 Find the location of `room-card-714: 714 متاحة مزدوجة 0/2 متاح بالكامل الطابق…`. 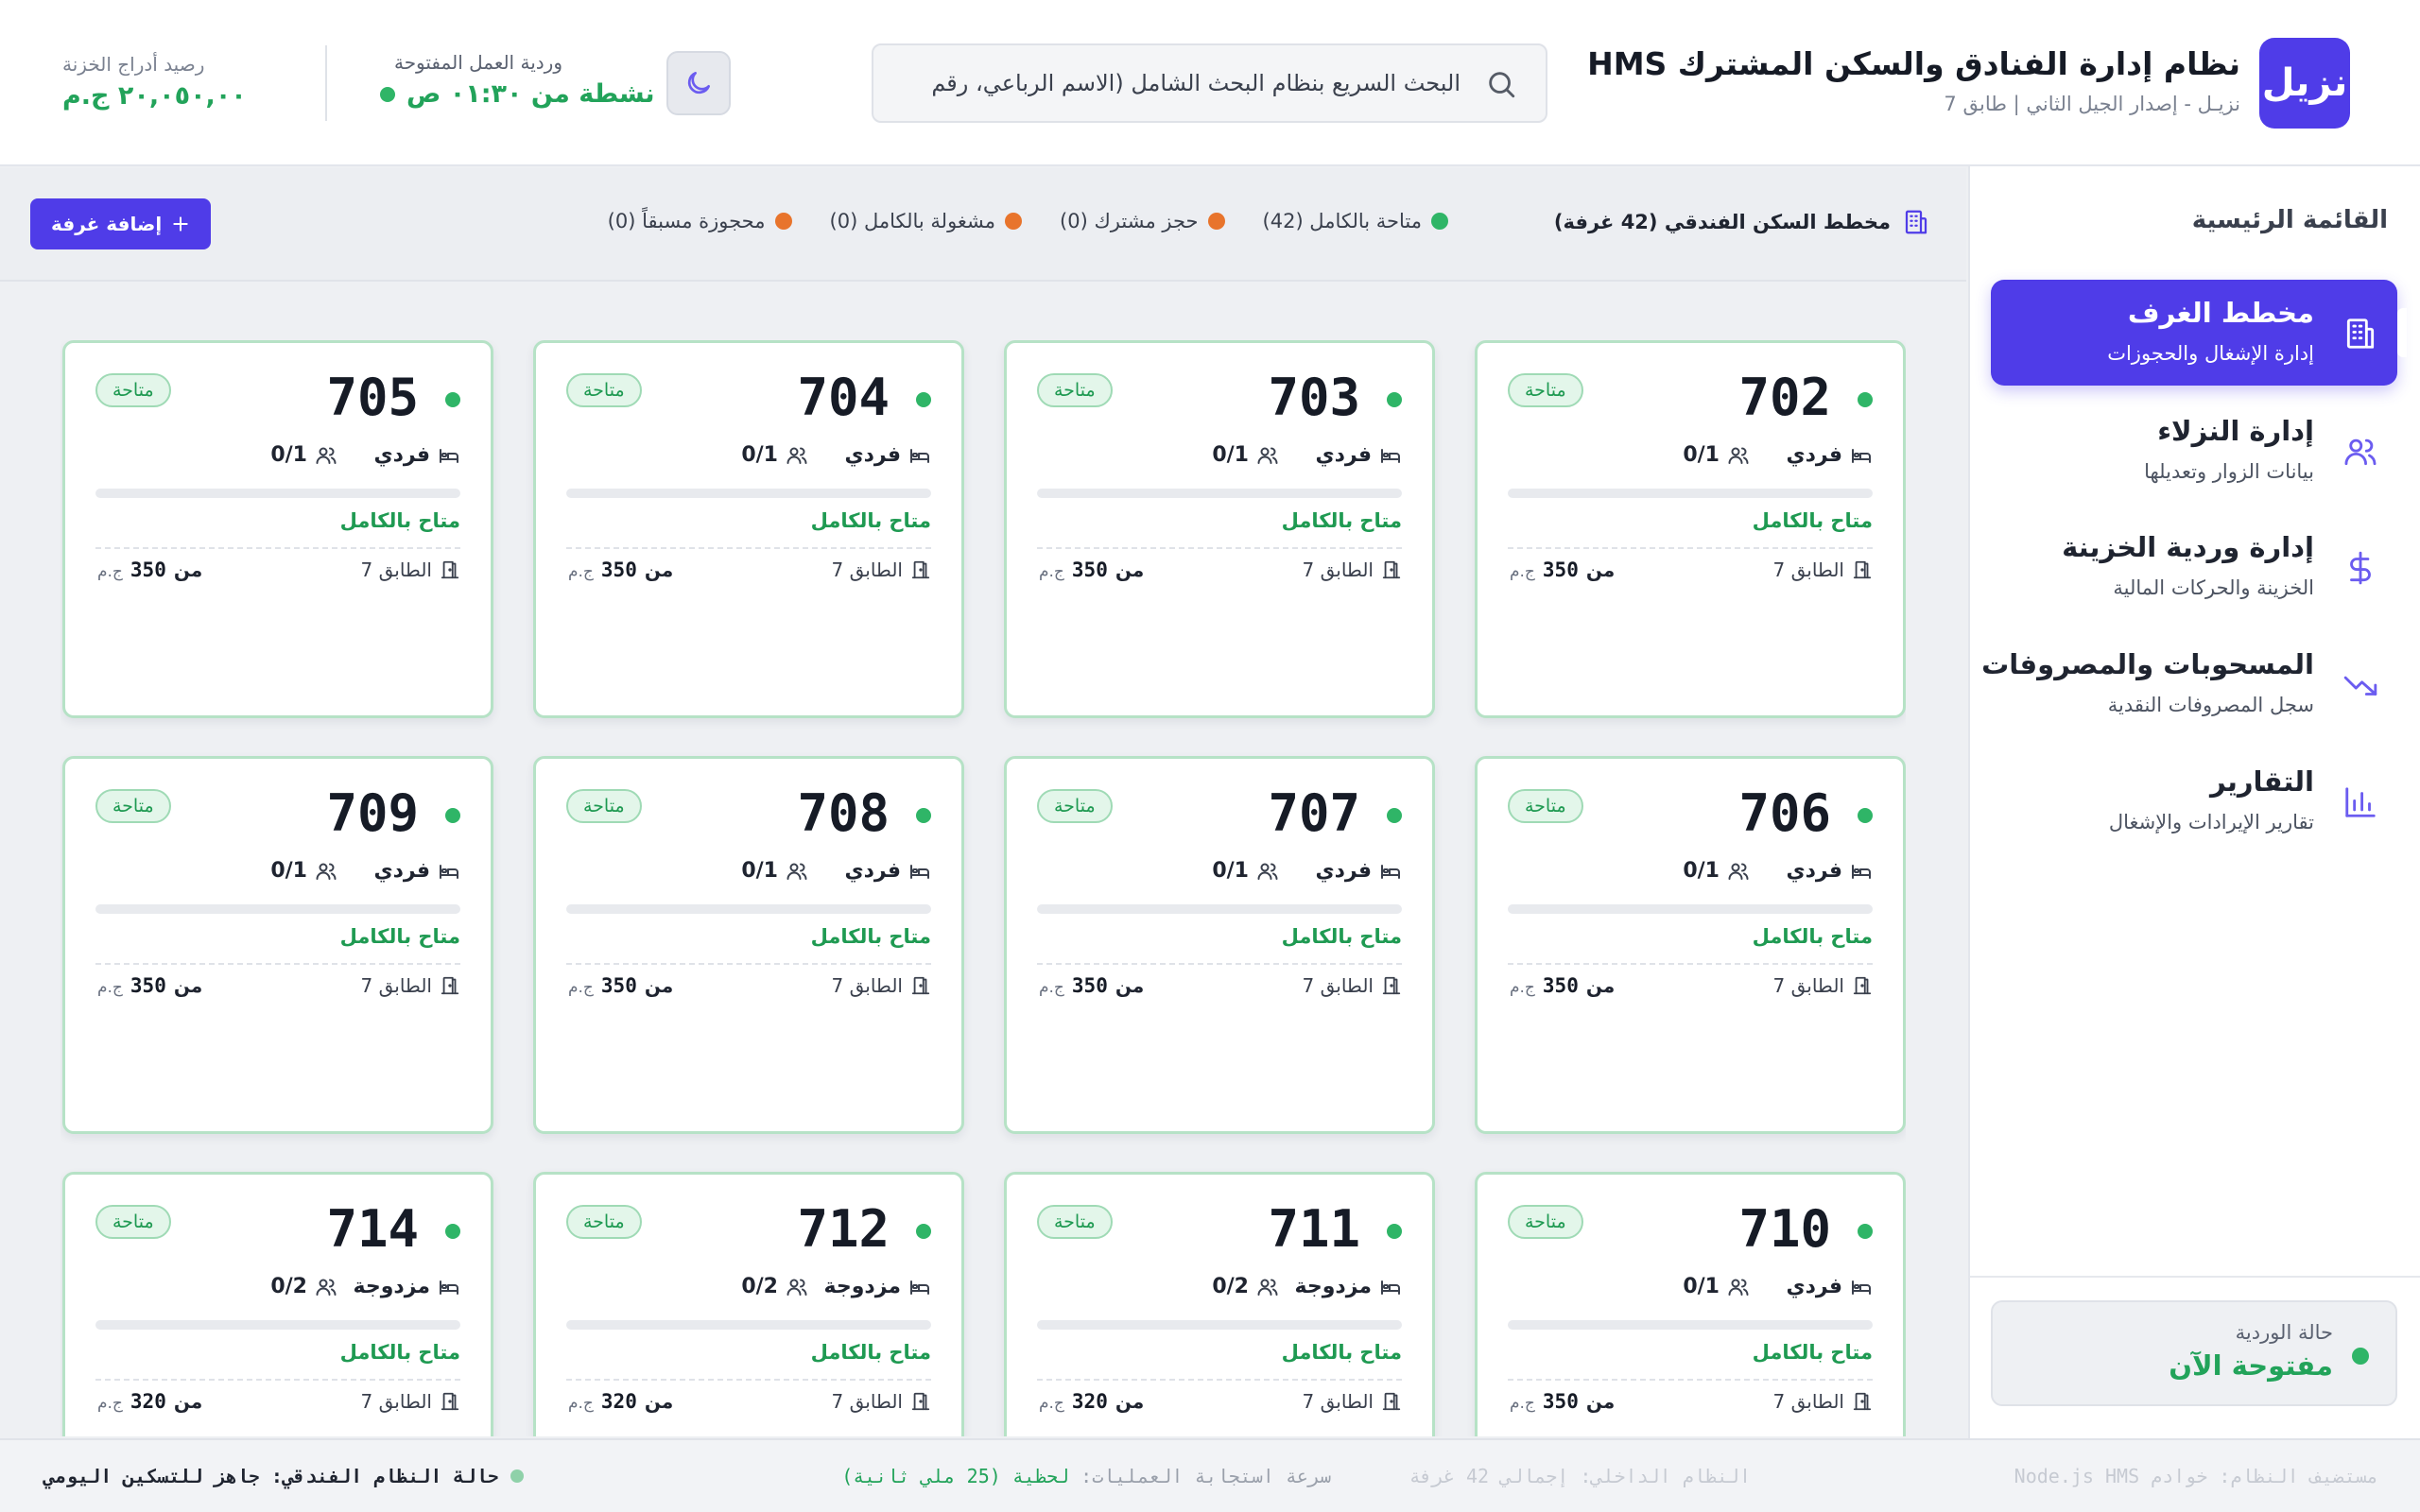

room-card-714: 714 متاحة مزدوجة 0/2 متاح بالكامل الطابق… is located at coordinates (277, 1304).